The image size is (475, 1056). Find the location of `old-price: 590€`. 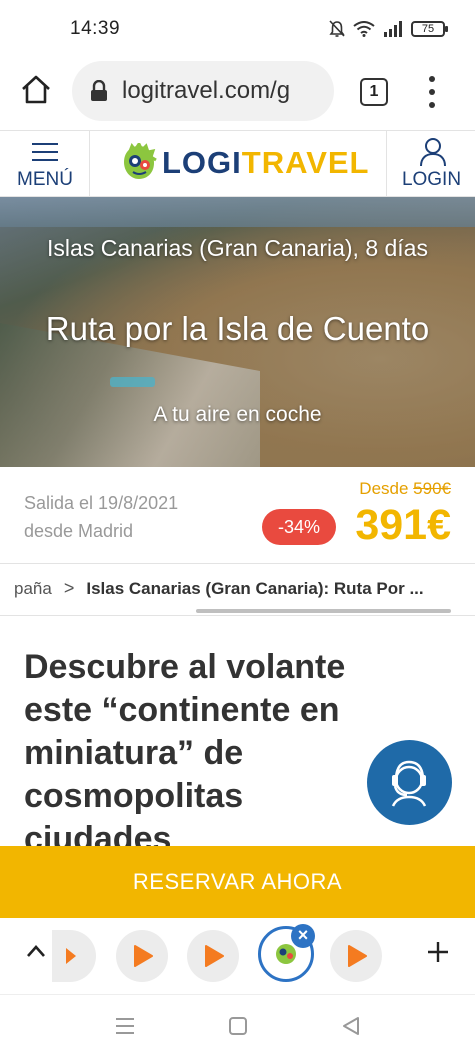

old-price: 590€ is located at coordinates (432, 488).